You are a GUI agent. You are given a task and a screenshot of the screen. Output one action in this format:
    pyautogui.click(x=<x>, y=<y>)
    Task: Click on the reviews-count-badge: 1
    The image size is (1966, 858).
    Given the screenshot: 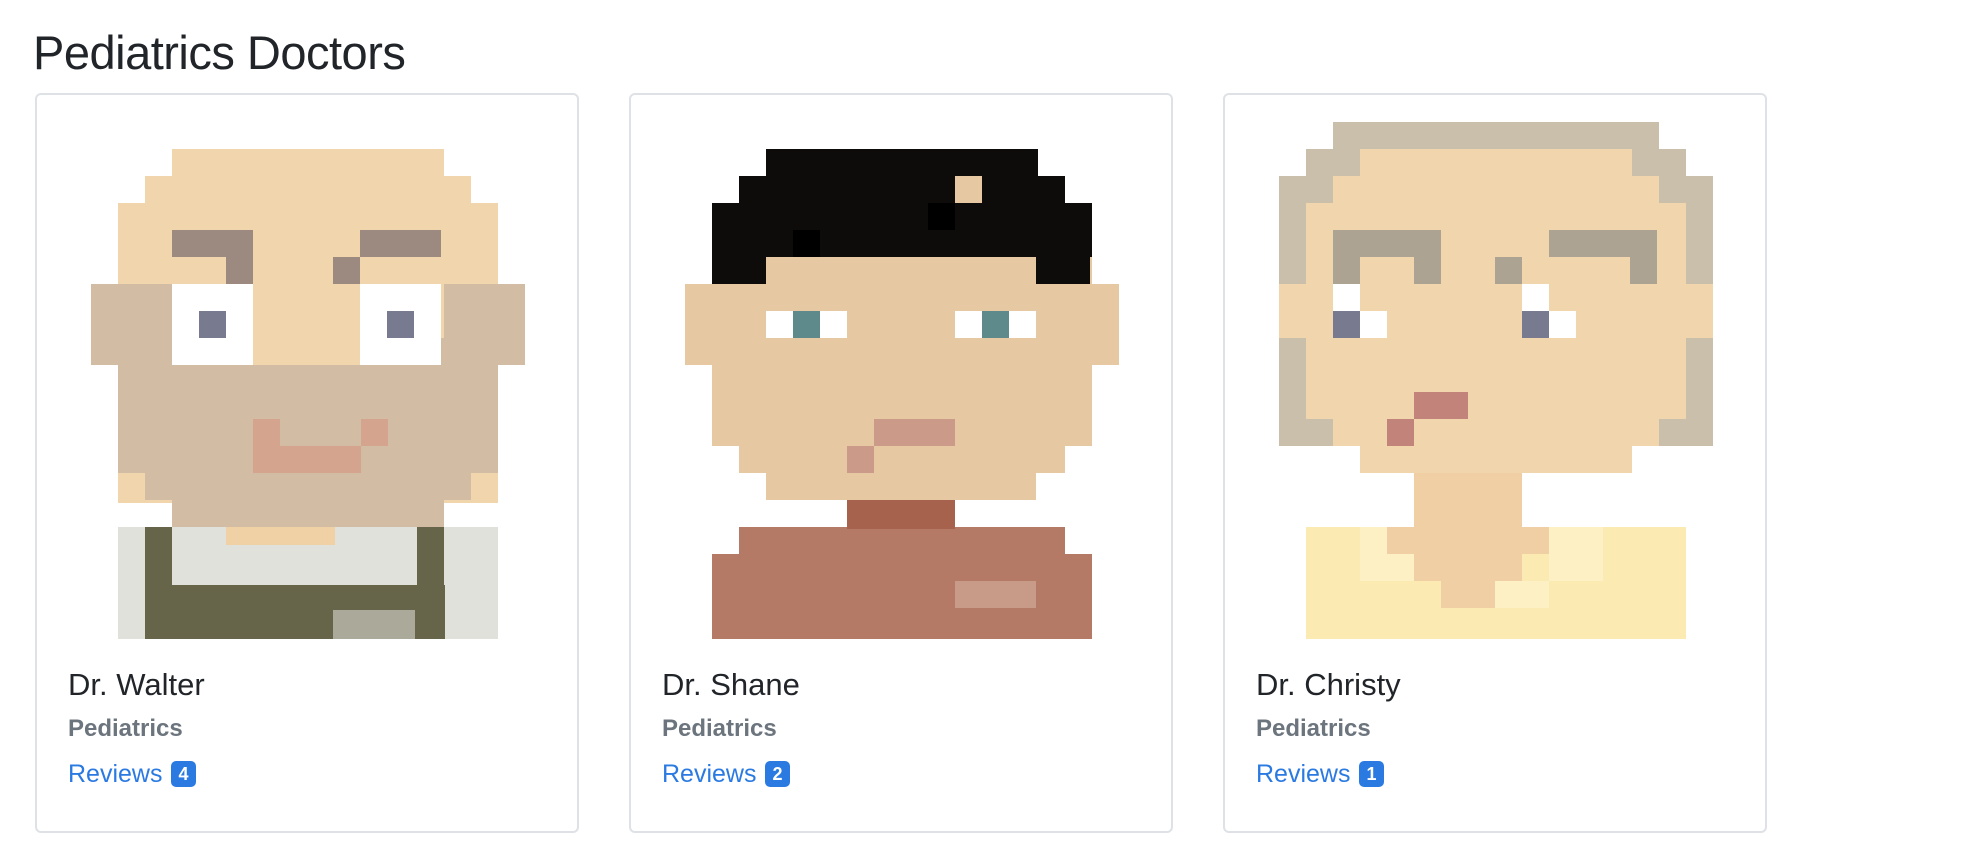 What is the action you would take?
    pyautogui.click(x=1371, y=774)
    